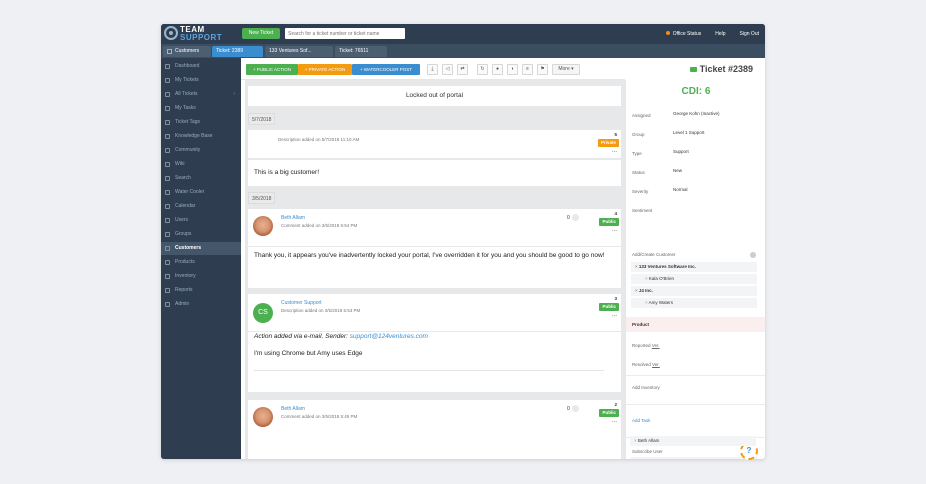 The height and width of the screenshot is (484, 926). Describe the element at coordinates (720, 34) in the screenshot. I see `help-link: Help` at that location.